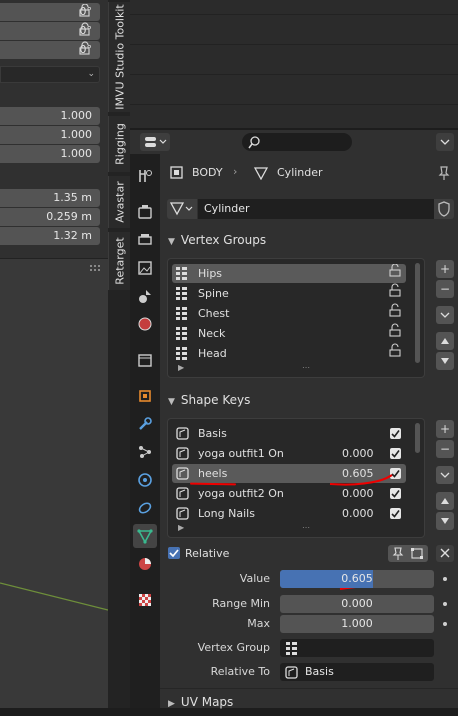 This screenshot has height=716, width=458. Describe the element at coordinates (145, 536) in the screenshot. I see `data-tab` at that location.